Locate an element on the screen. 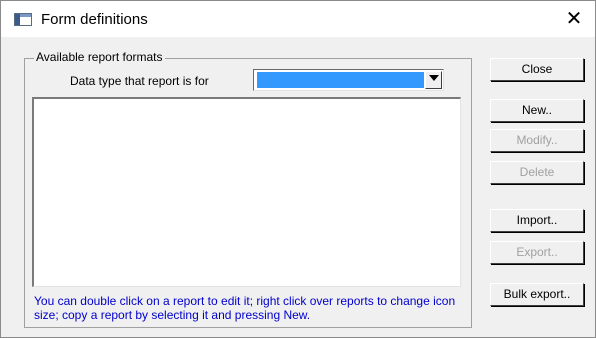  data-type-dropdown is located at coordinates (348, 80).